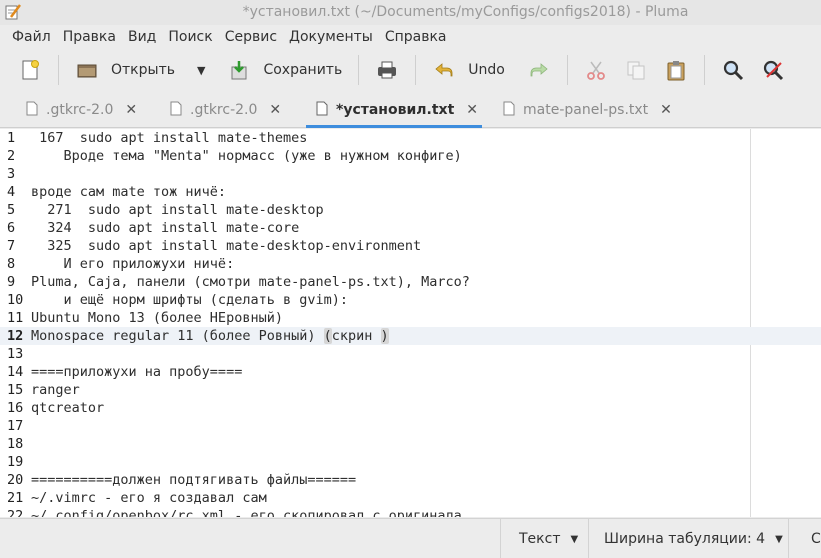 The width and height of the screenshot is (821, 558). What do you see at coordinates (410, 174) in the screenshot?
I see `editor-line: 3` at bounding box center [410, 174].